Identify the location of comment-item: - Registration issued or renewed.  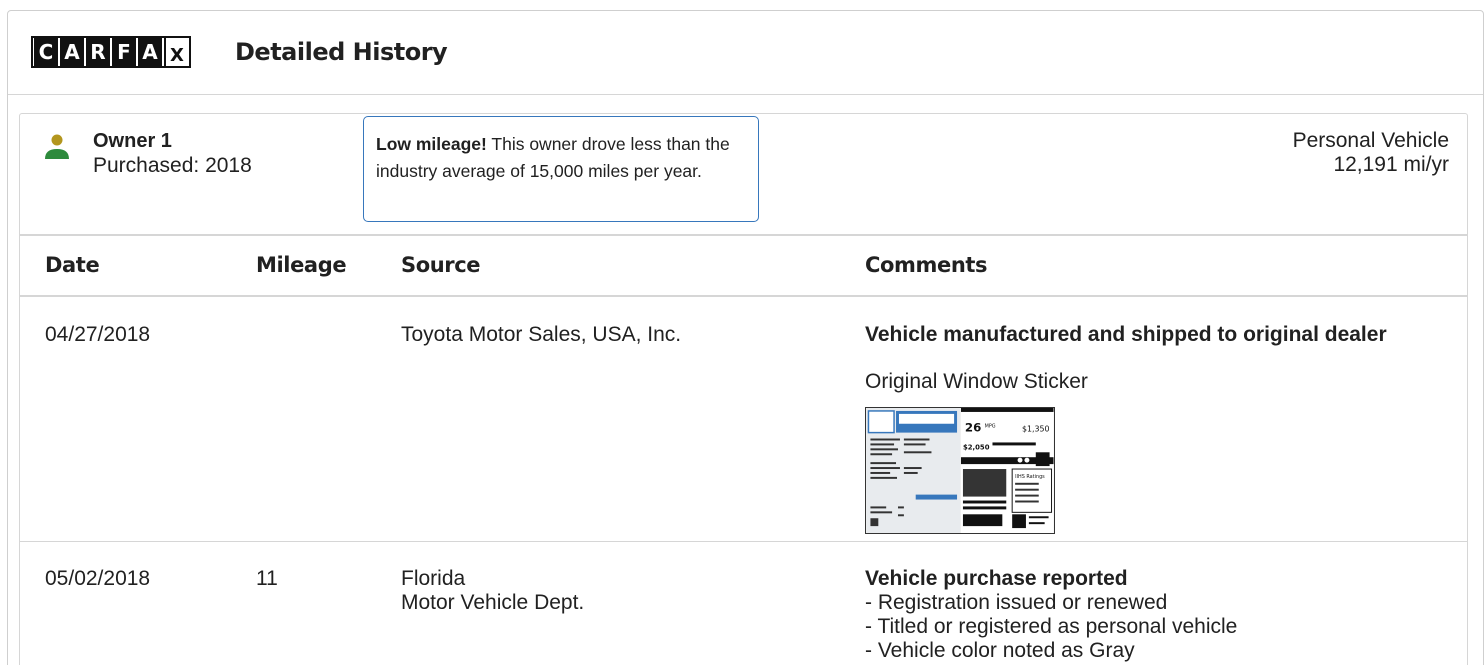
(1016, 602).